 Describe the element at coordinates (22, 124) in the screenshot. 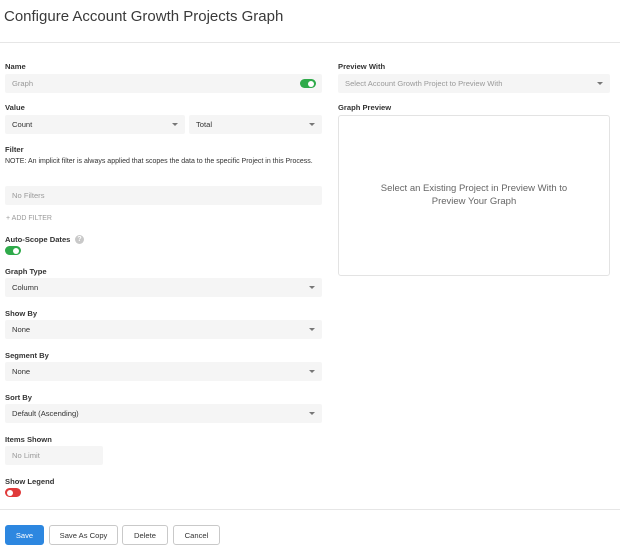

I see `value-aggregate-selected: Count` at that location.